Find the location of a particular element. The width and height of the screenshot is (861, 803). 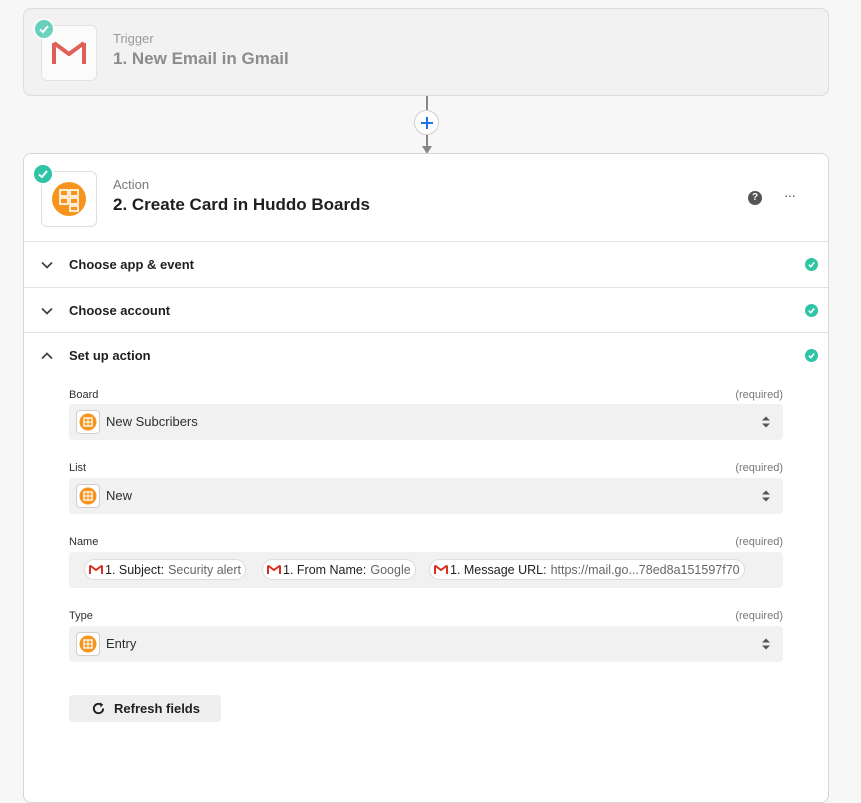

token-value: Google is located at coordinates (390, 569).